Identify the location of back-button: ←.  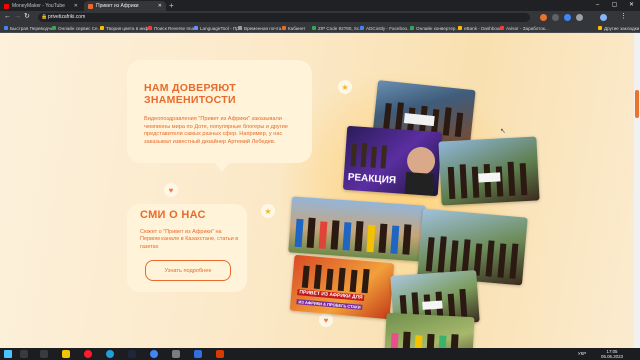
(7, 17).